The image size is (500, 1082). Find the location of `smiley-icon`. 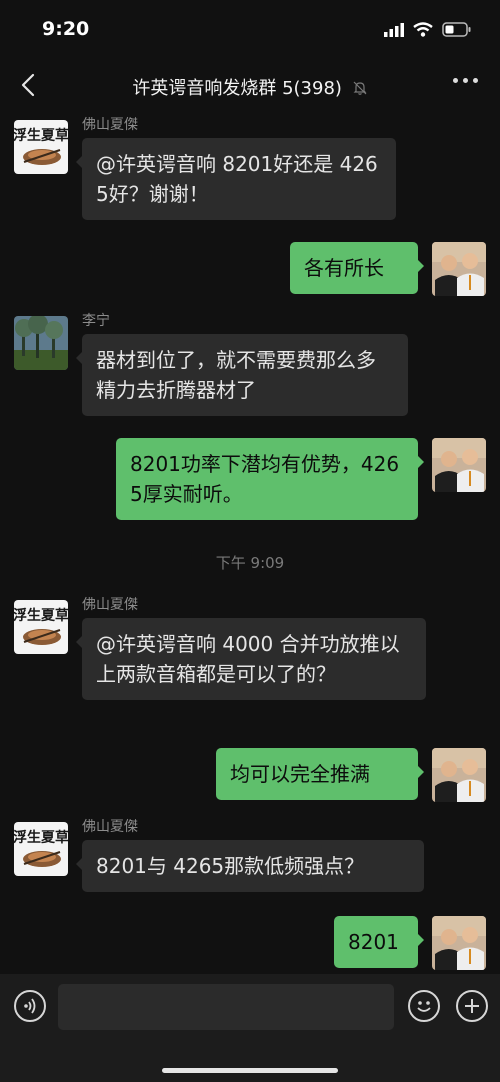

smiley-icon is located at coordinates (424, 1006).